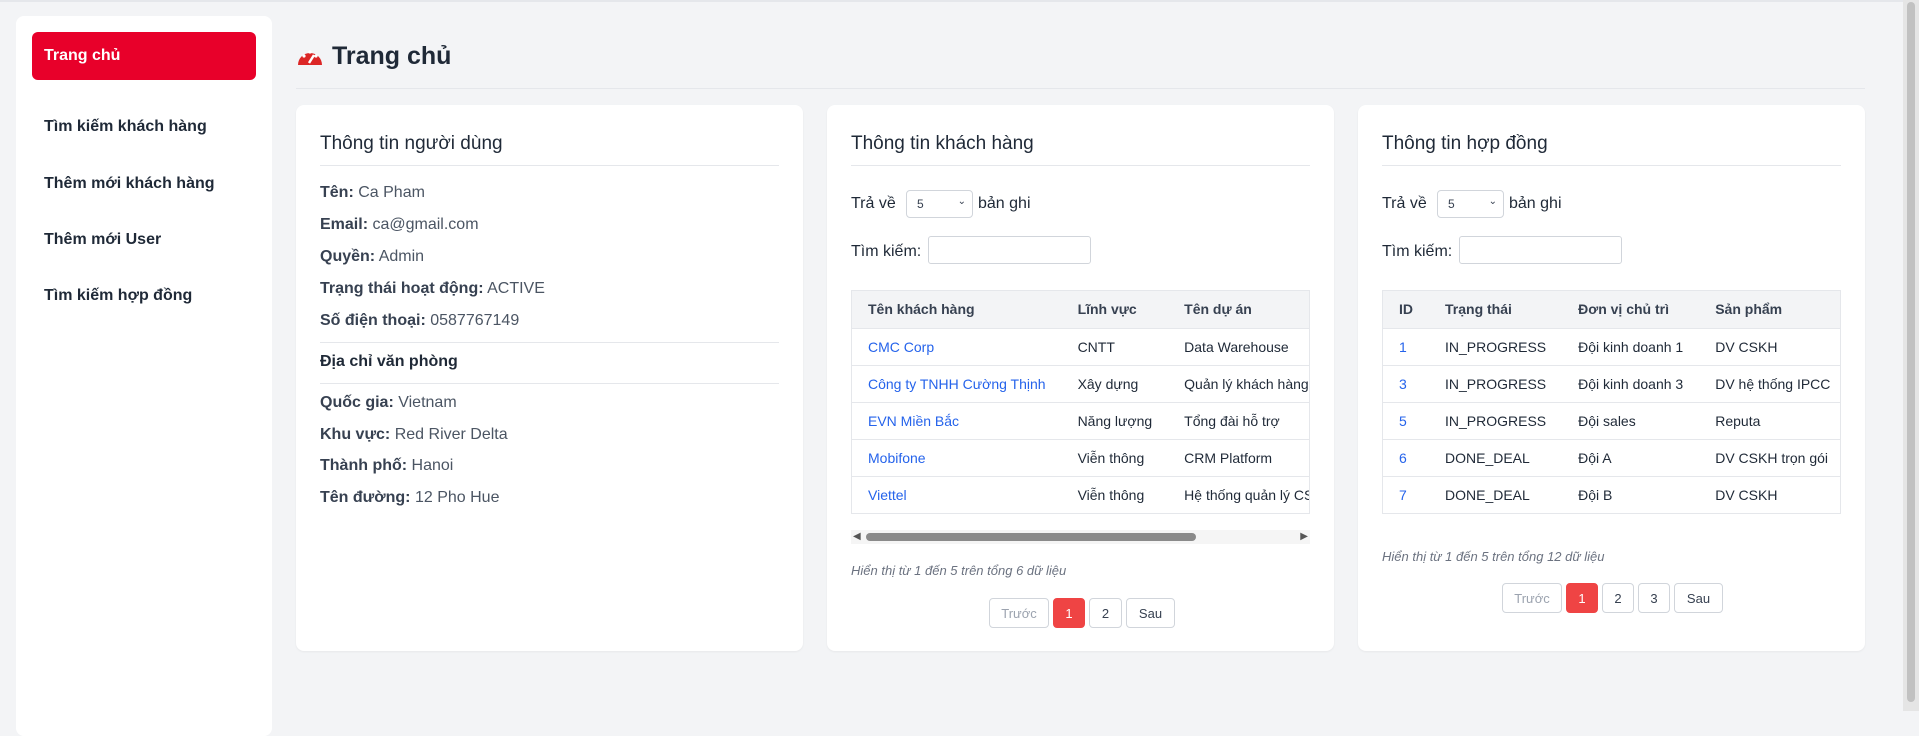 The image size is (1919, 736). Describe the element at coordinates (357, 402) in the screenshot. I see `field-label: Quốc gia:` at that location.